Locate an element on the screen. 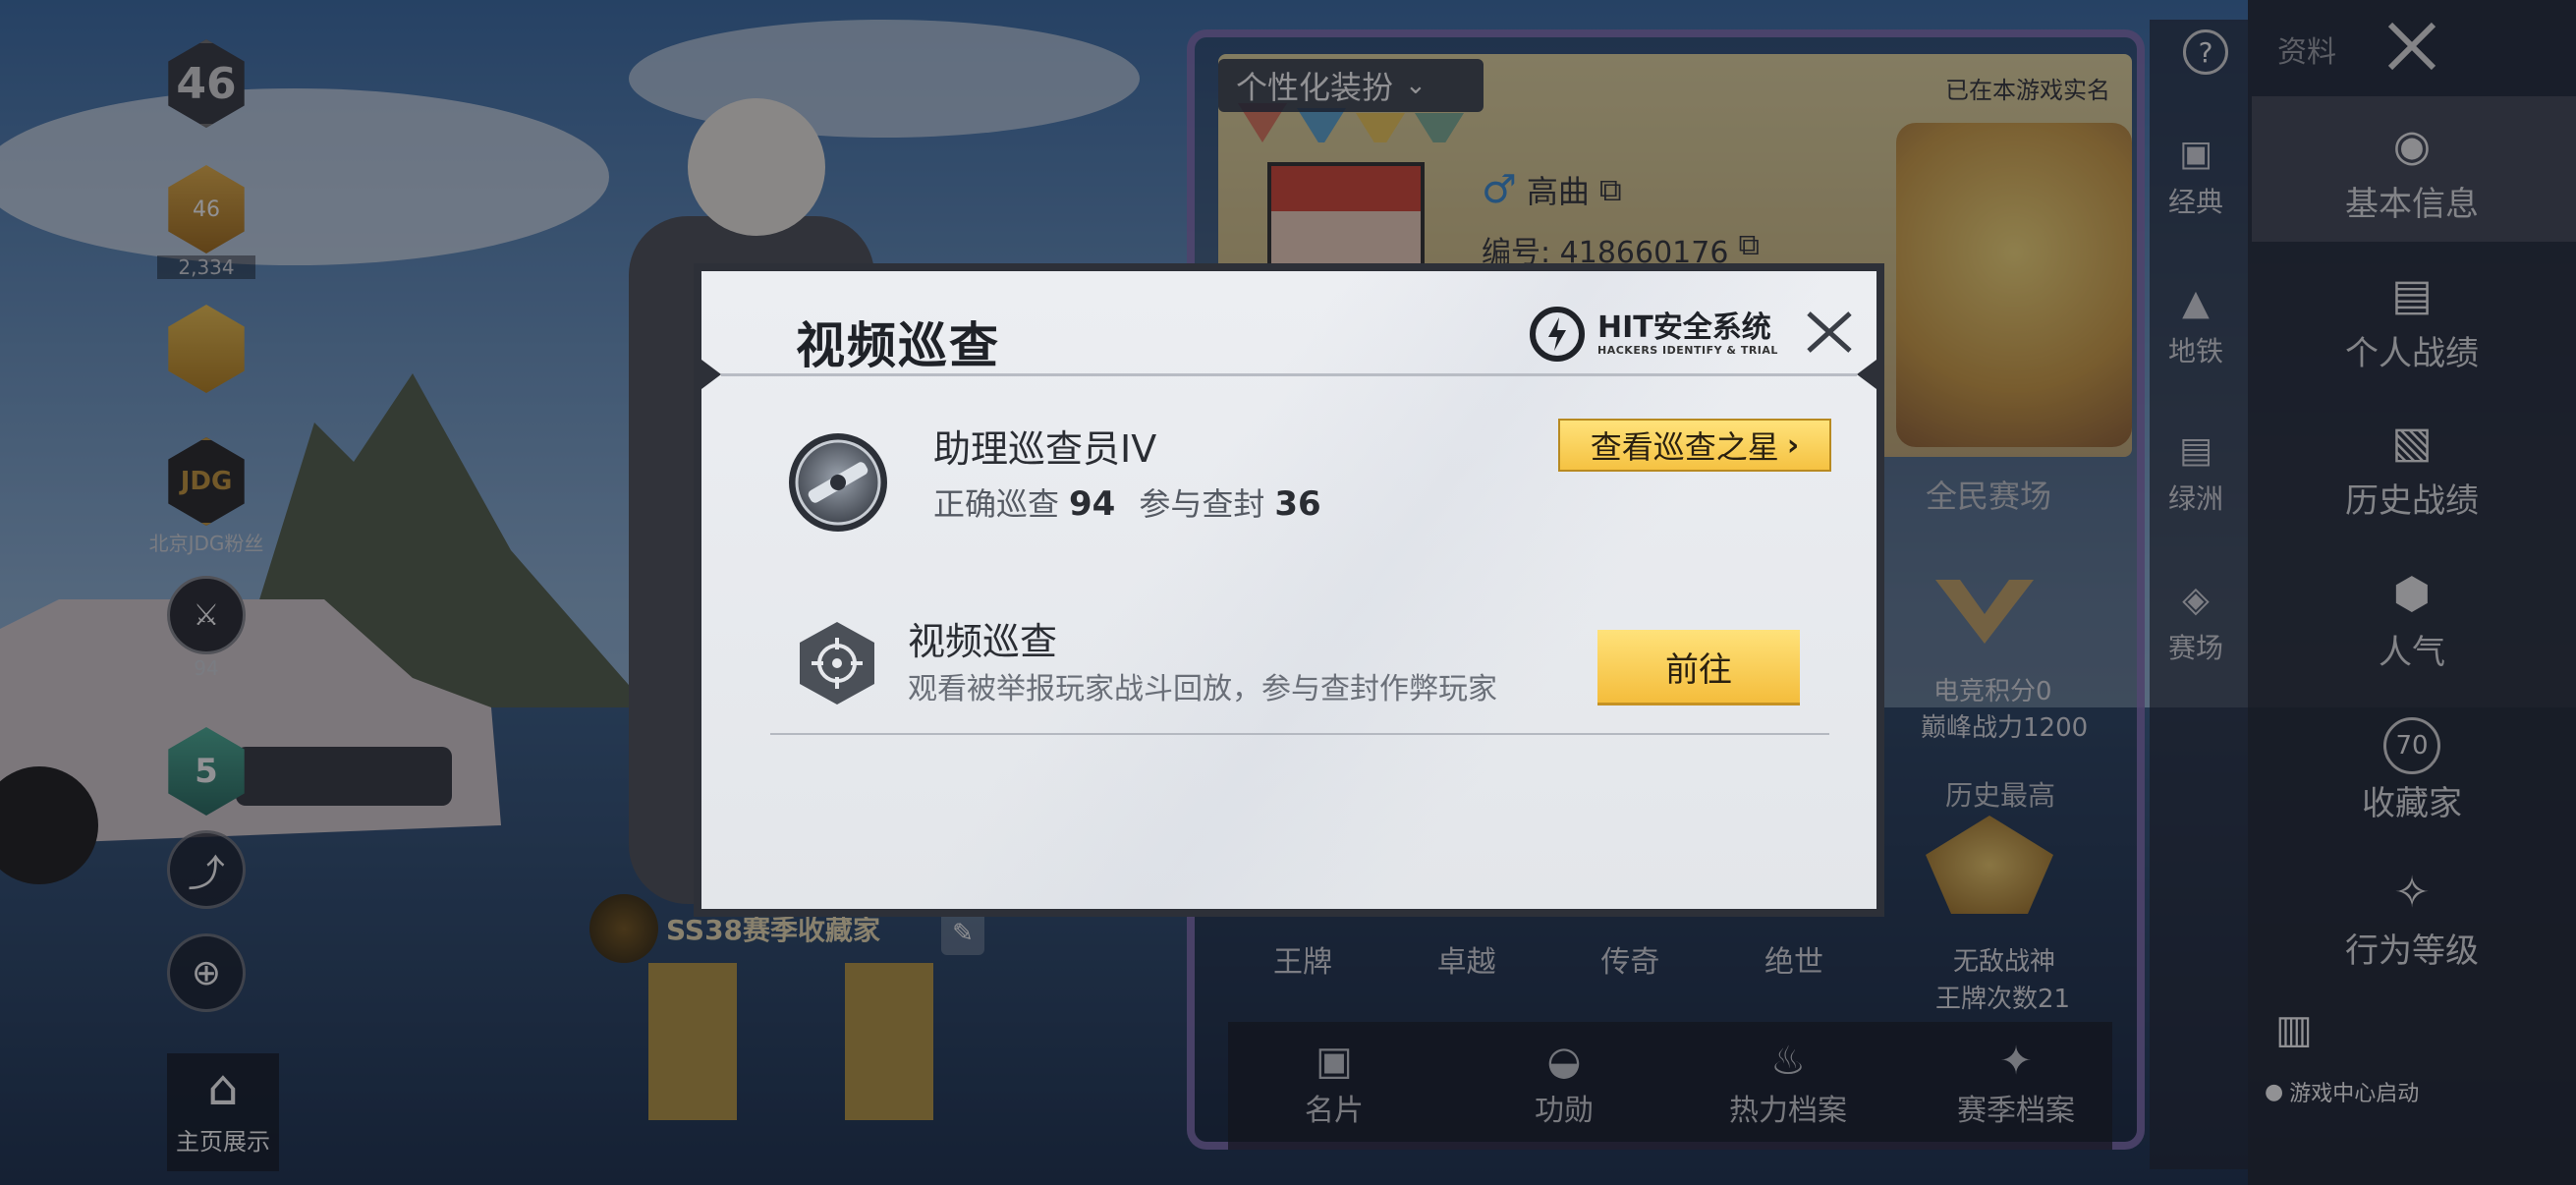  ban-participation-value: 36 is located at coordinates (1297, 504).